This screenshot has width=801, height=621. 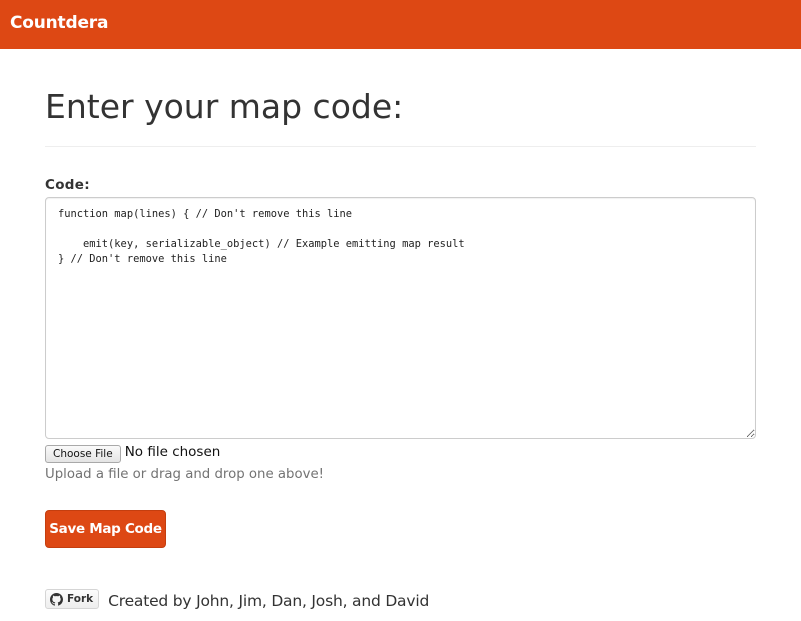 What do you see at coordinates (56, 599) in the screenshot?
I see `github-icon` at bounding box center [56, 599].